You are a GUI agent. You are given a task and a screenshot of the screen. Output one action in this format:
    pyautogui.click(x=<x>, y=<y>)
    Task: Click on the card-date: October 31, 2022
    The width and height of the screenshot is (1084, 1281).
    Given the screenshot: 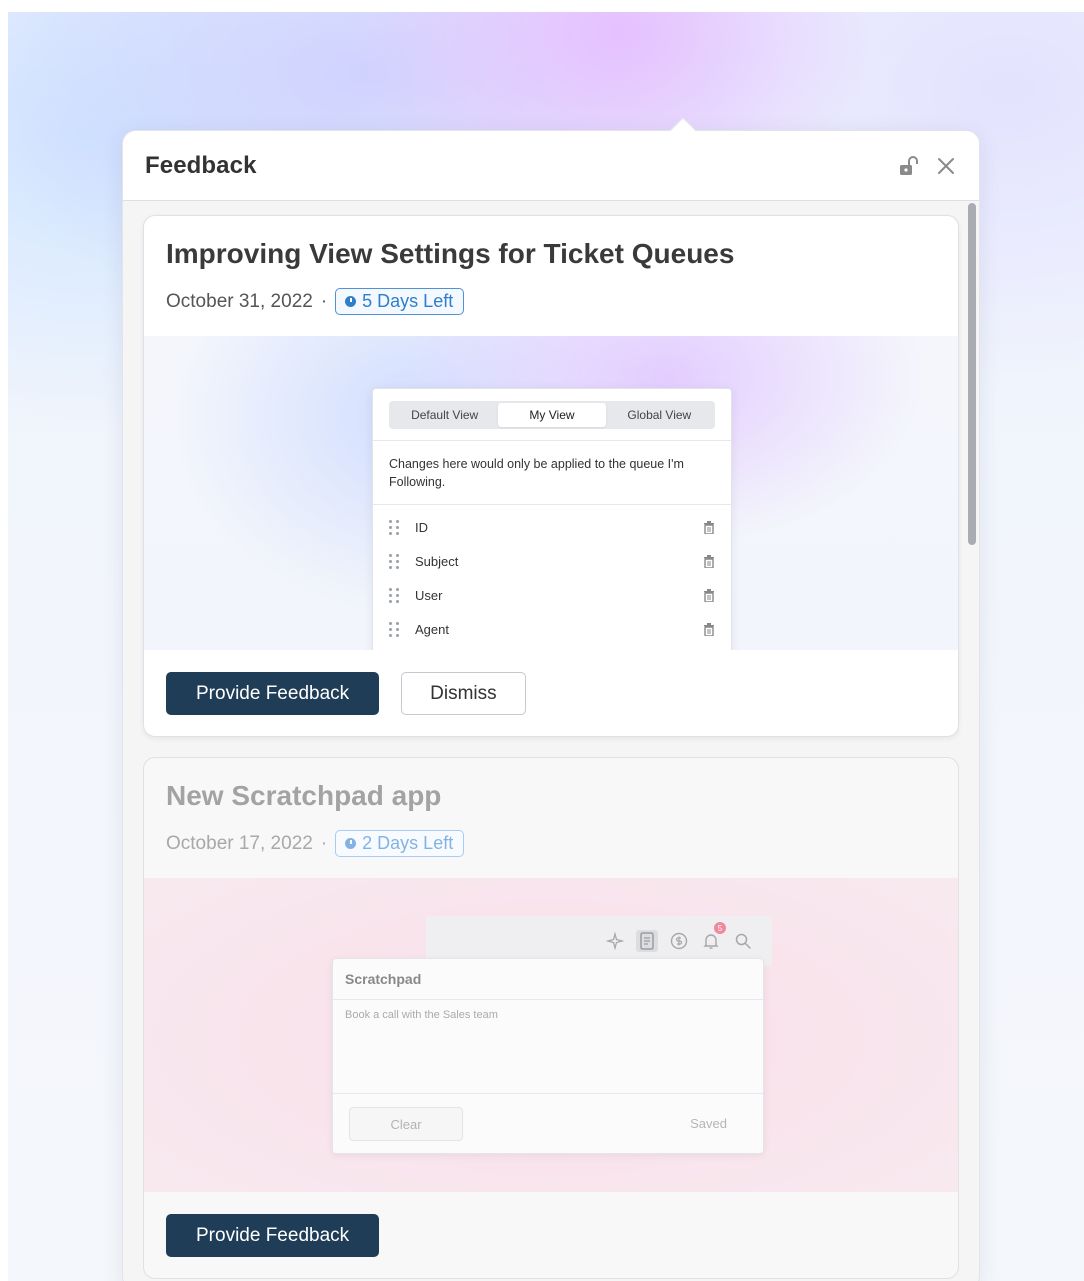 What is the action you would take?
    pyautogui.click(x=239, y=301)
    